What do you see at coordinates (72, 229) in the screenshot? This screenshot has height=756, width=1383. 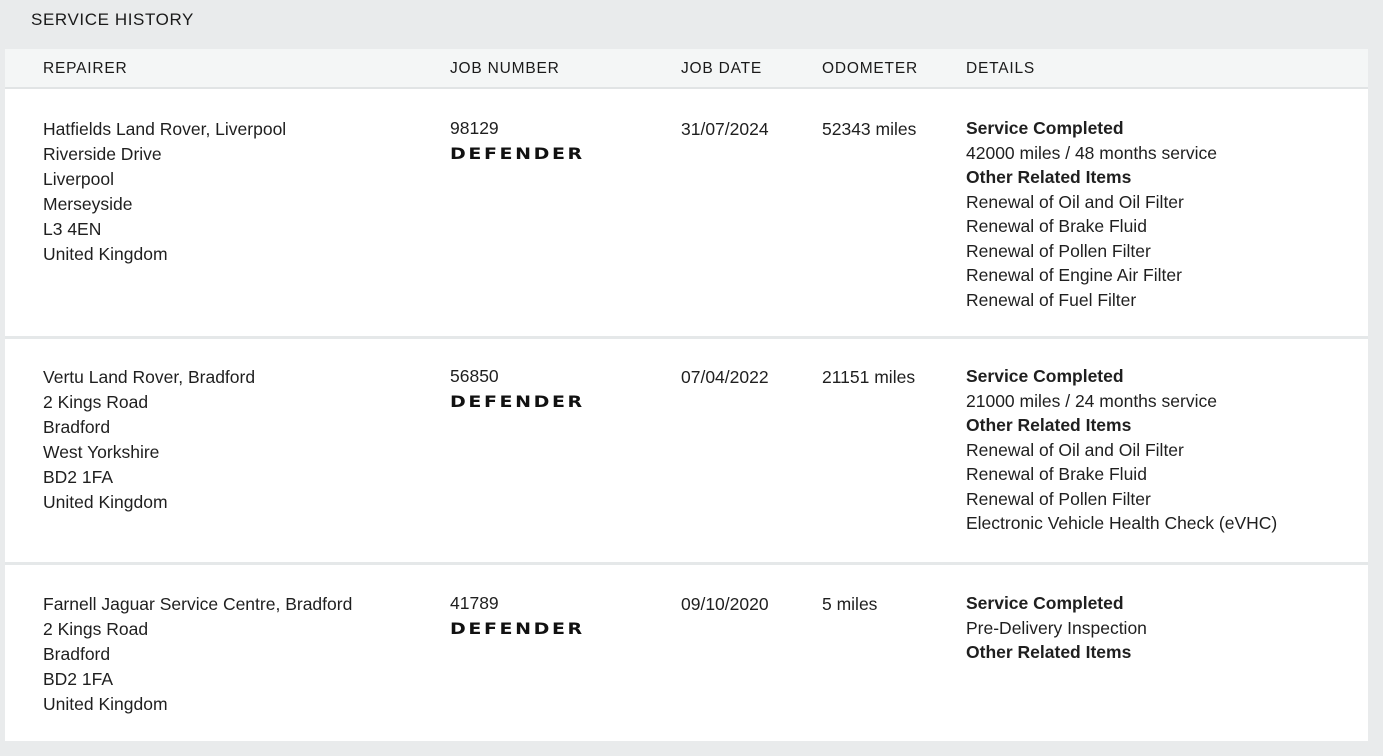 I see `address-line: L3 4EN` at bounding box center [72, 229].